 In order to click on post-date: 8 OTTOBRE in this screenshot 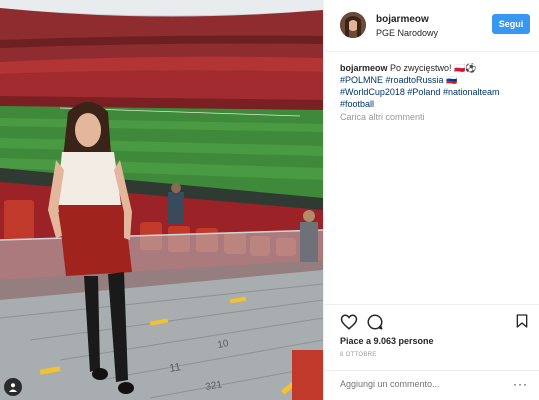, I will do `click(358, 355)`.